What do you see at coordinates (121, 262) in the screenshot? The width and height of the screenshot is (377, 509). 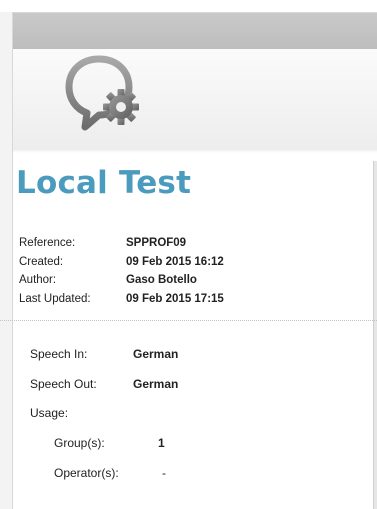 I see `meta-row-created: Created: 09 Feb 2015 16:12` at bounding box center [121, 262].